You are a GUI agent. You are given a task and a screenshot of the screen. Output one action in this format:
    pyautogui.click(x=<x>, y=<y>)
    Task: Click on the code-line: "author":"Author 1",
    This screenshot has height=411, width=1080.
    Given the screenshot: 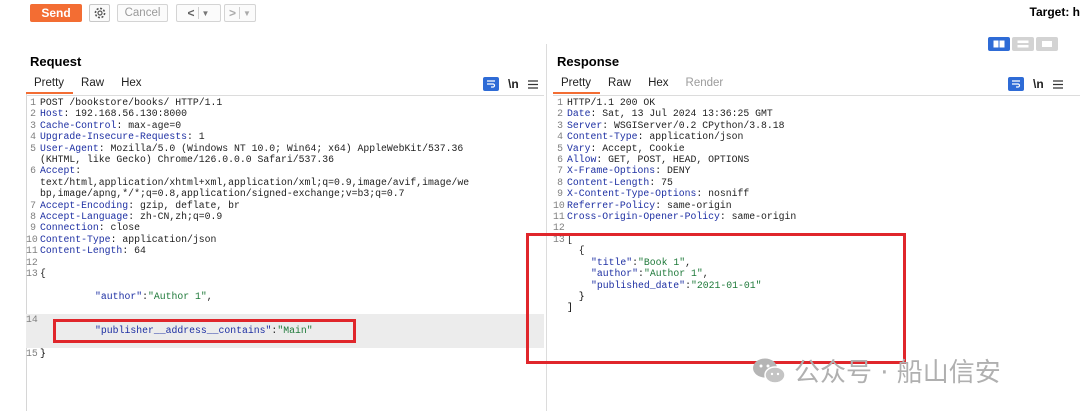 What is the action you would take?
    pyautogui.click(x=285, y=297)
    